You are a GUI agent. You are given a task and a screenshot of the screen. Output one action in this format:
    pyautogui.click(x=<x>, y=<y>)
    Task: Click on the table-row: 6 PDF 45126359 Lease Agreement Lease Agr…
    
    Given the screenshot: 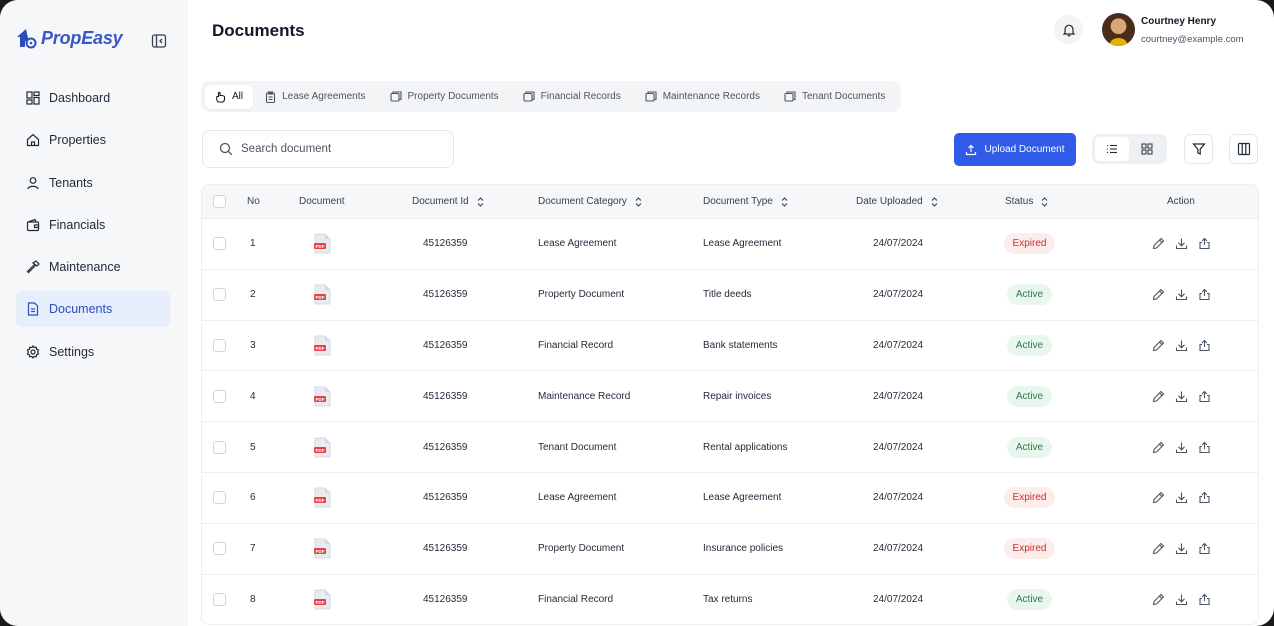 What is the action you would take?
    pyautogui.click(x=730, y=497)
    